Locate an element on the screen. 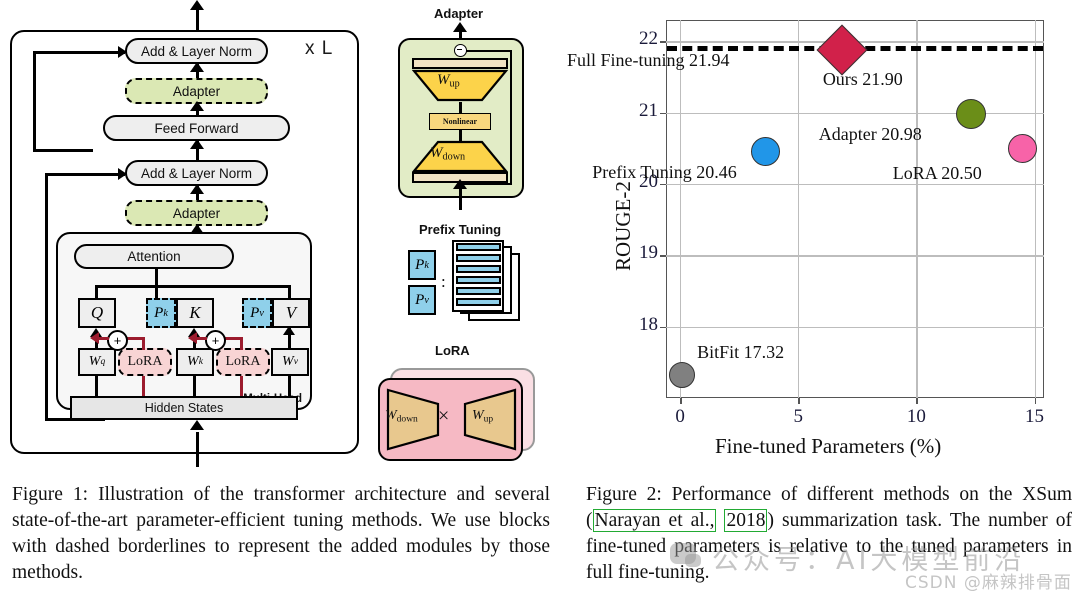  prefix-box-pk: Pk is located at coordinates (161, 313).